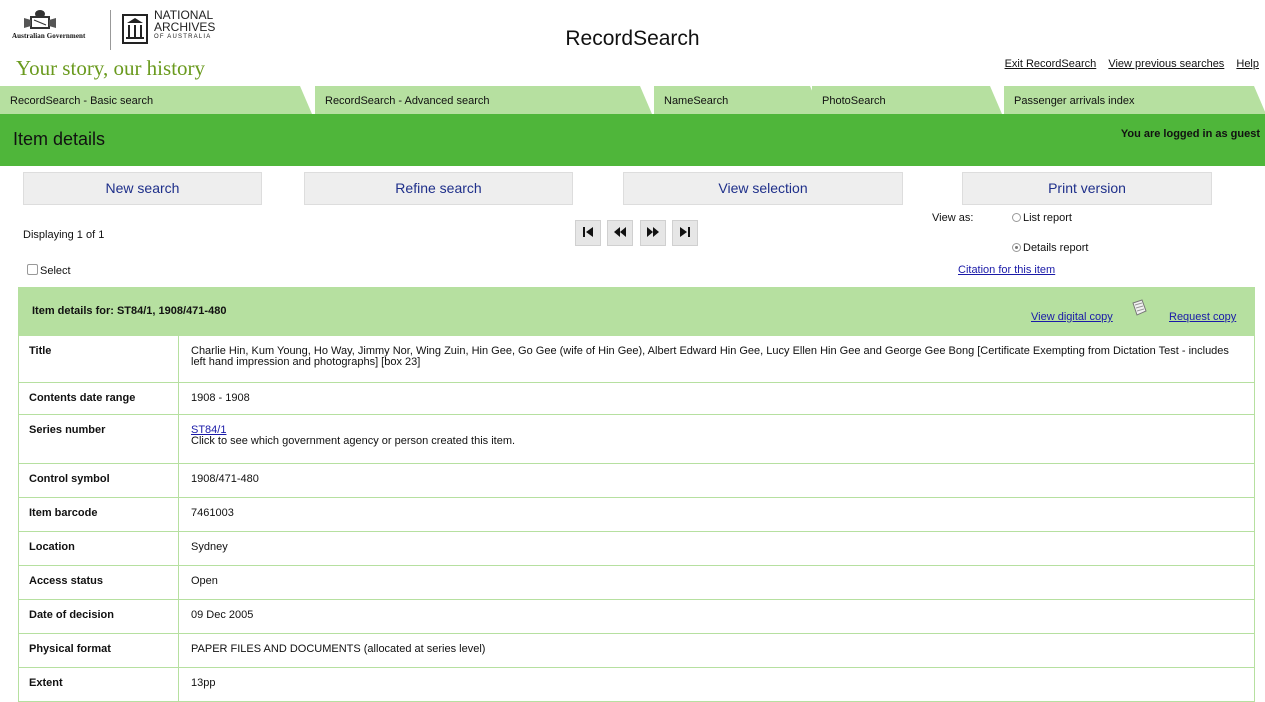 The image size is (1265, 702). What do you see at coordinates (32, 269) in the screenshot?
I see `checkbox-icon` at bounding box center [32, 269].